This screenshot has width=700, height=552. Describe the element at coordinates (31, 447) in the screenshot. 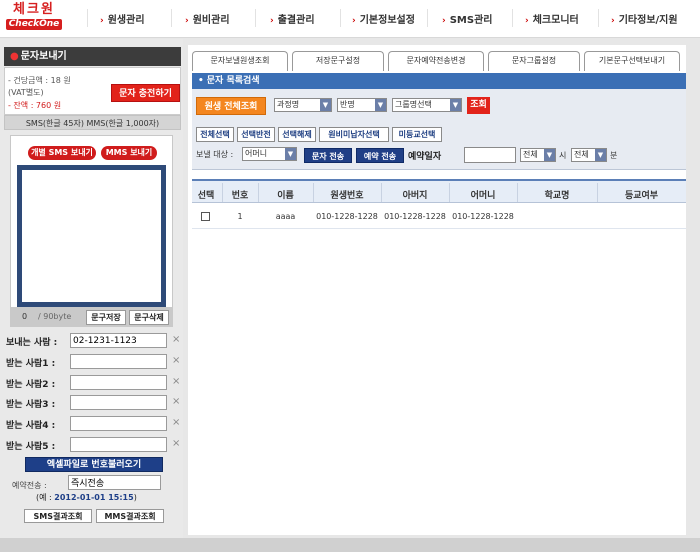

I see `recipient-label: 받는 사람5 :` at that location.